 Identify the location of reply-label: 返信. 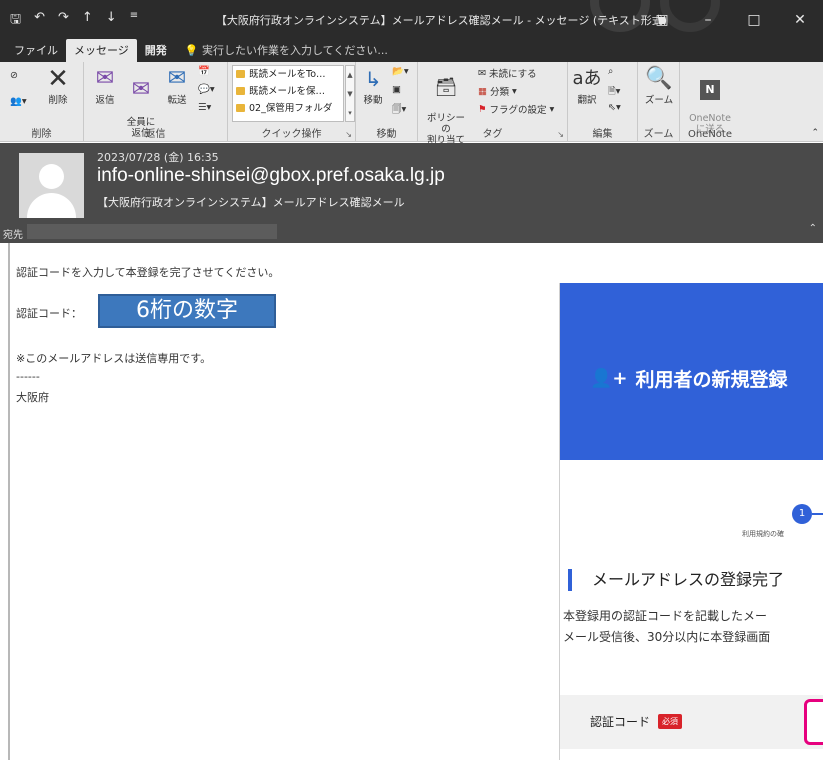
(105, 100).